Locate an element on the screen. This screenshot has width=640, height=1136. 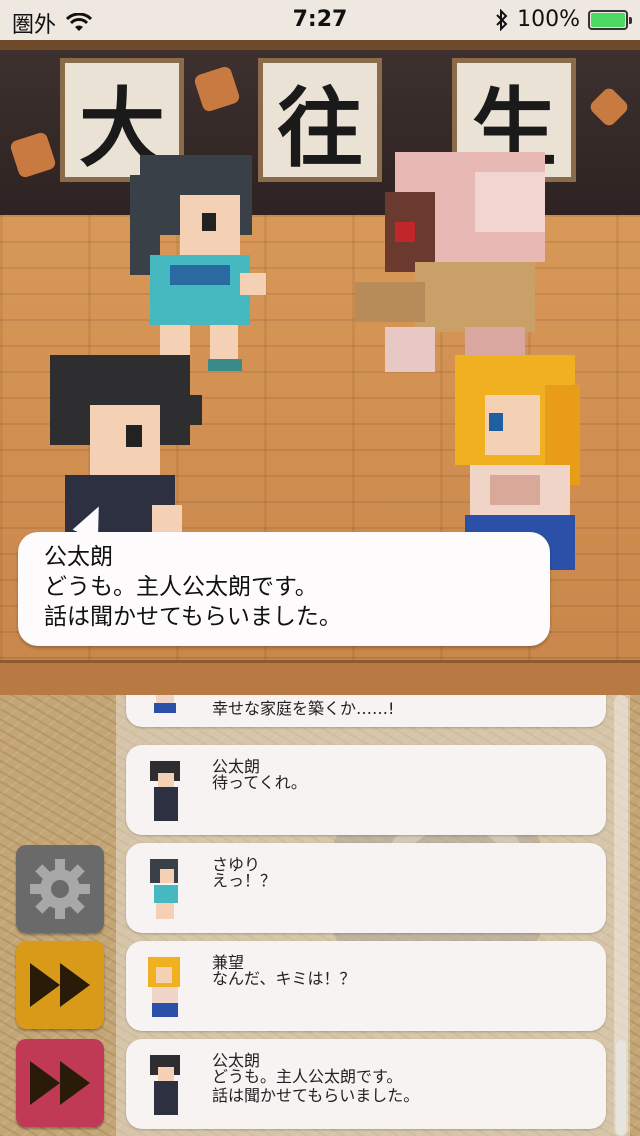
battery-level is located at coordinates (608, 19).